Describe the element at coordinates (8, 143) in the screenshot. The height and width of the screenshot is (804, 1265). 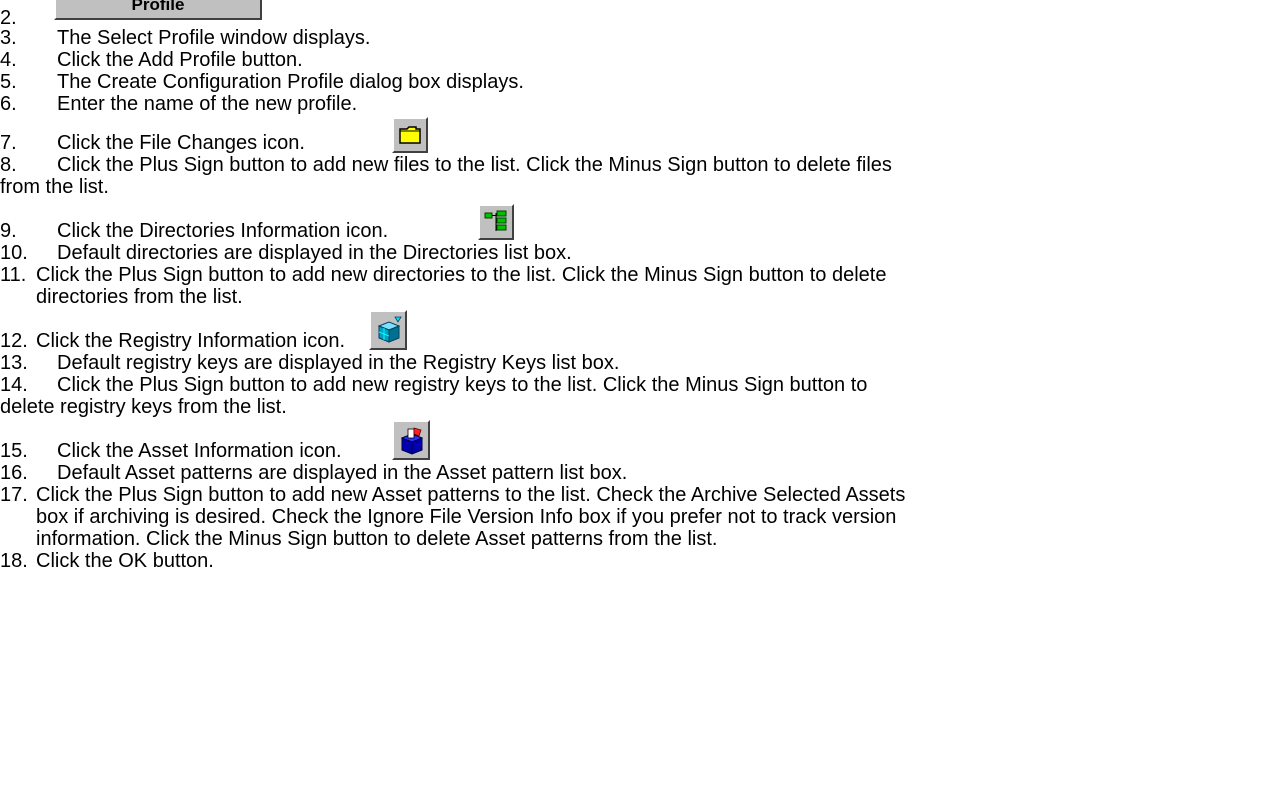
I see `step-number: 7.` at that location.